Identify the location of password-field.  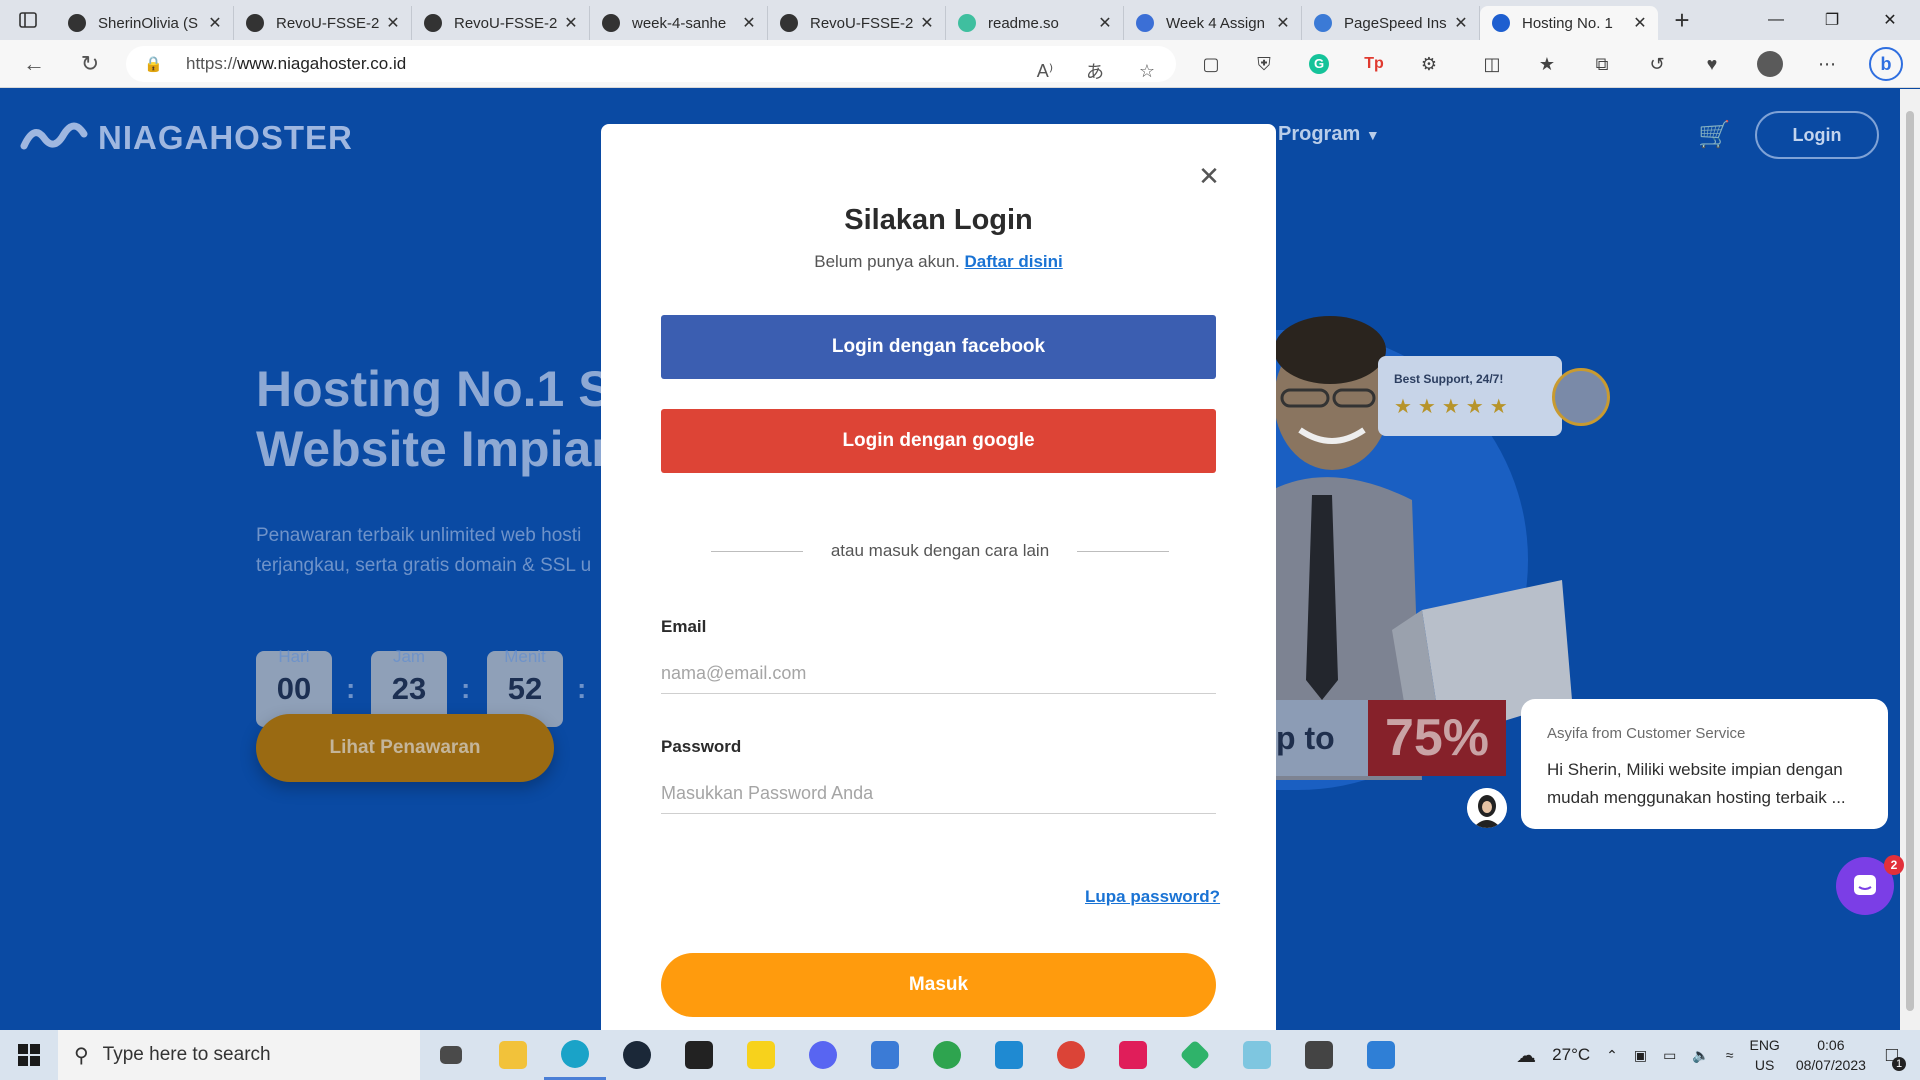
(938, 794).